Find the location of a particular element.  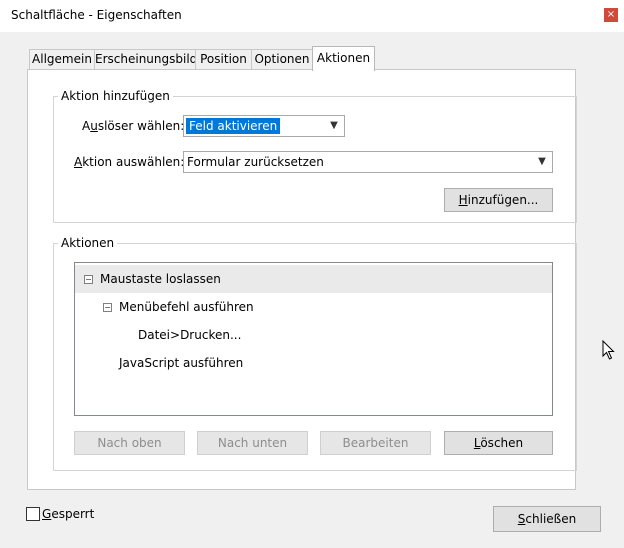

tree-item-menuebefehl-ausfuehren: − Menübefehl ausführen is located at coordinates (313, 307).